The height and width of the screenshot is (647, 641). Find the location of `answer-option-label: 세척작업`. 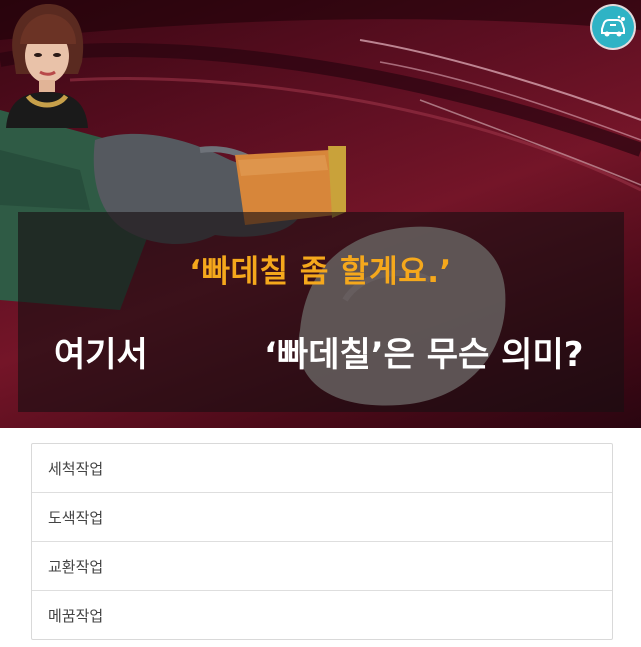

answer-option-label: 세척작업 is located at coordinates (76, 468).